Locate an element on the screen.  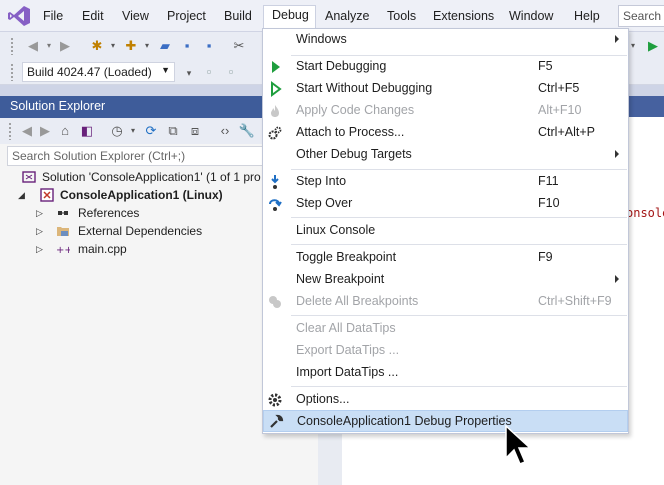
menu-item-label: Linux Console is located at coordinates (336, 230).